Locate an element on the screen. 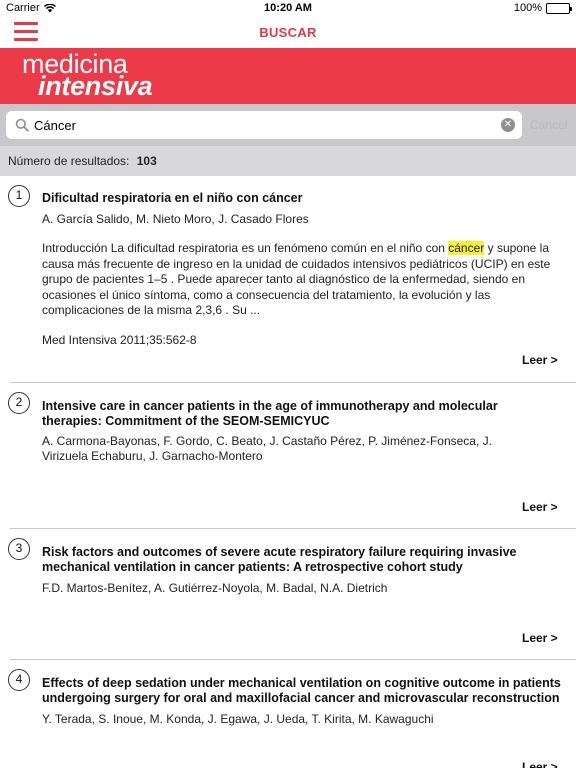 This screenshot has width=576, height=768. result-number: 2 is located at coordinates (19, 403).